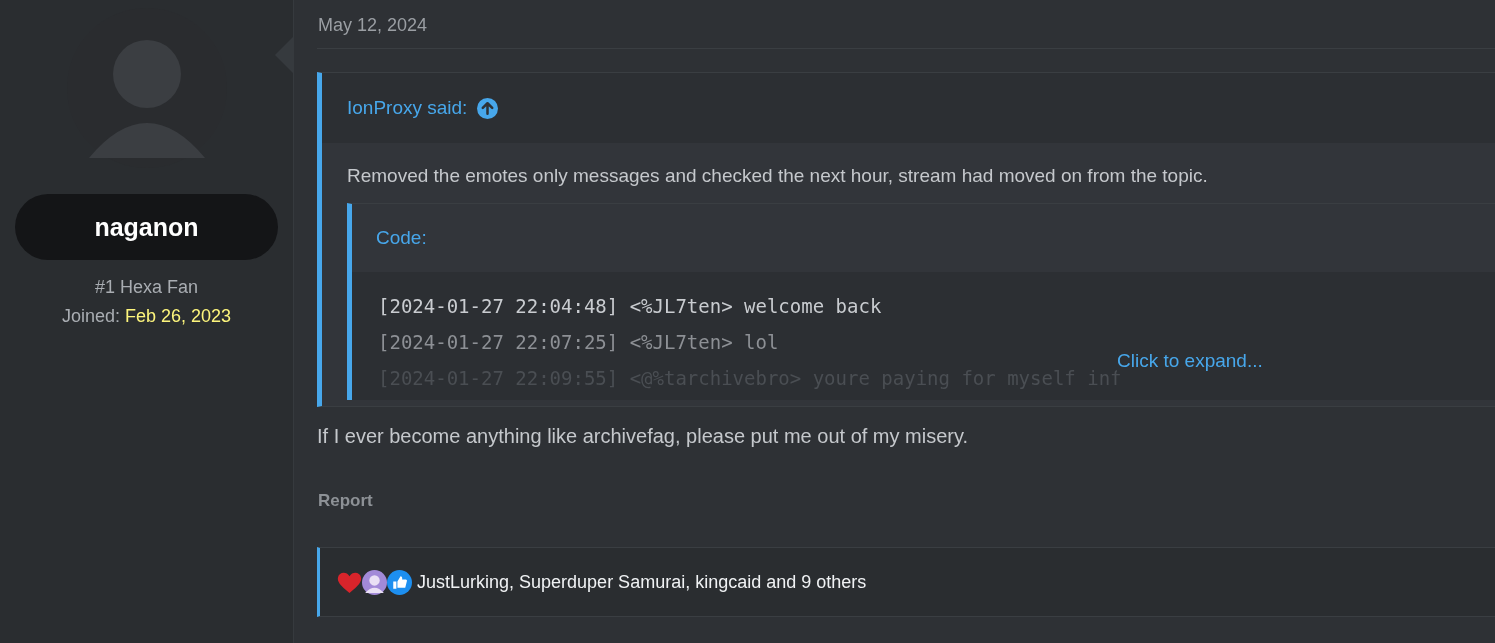  I want to click on thumbs-up-icon, so click(399, 582).